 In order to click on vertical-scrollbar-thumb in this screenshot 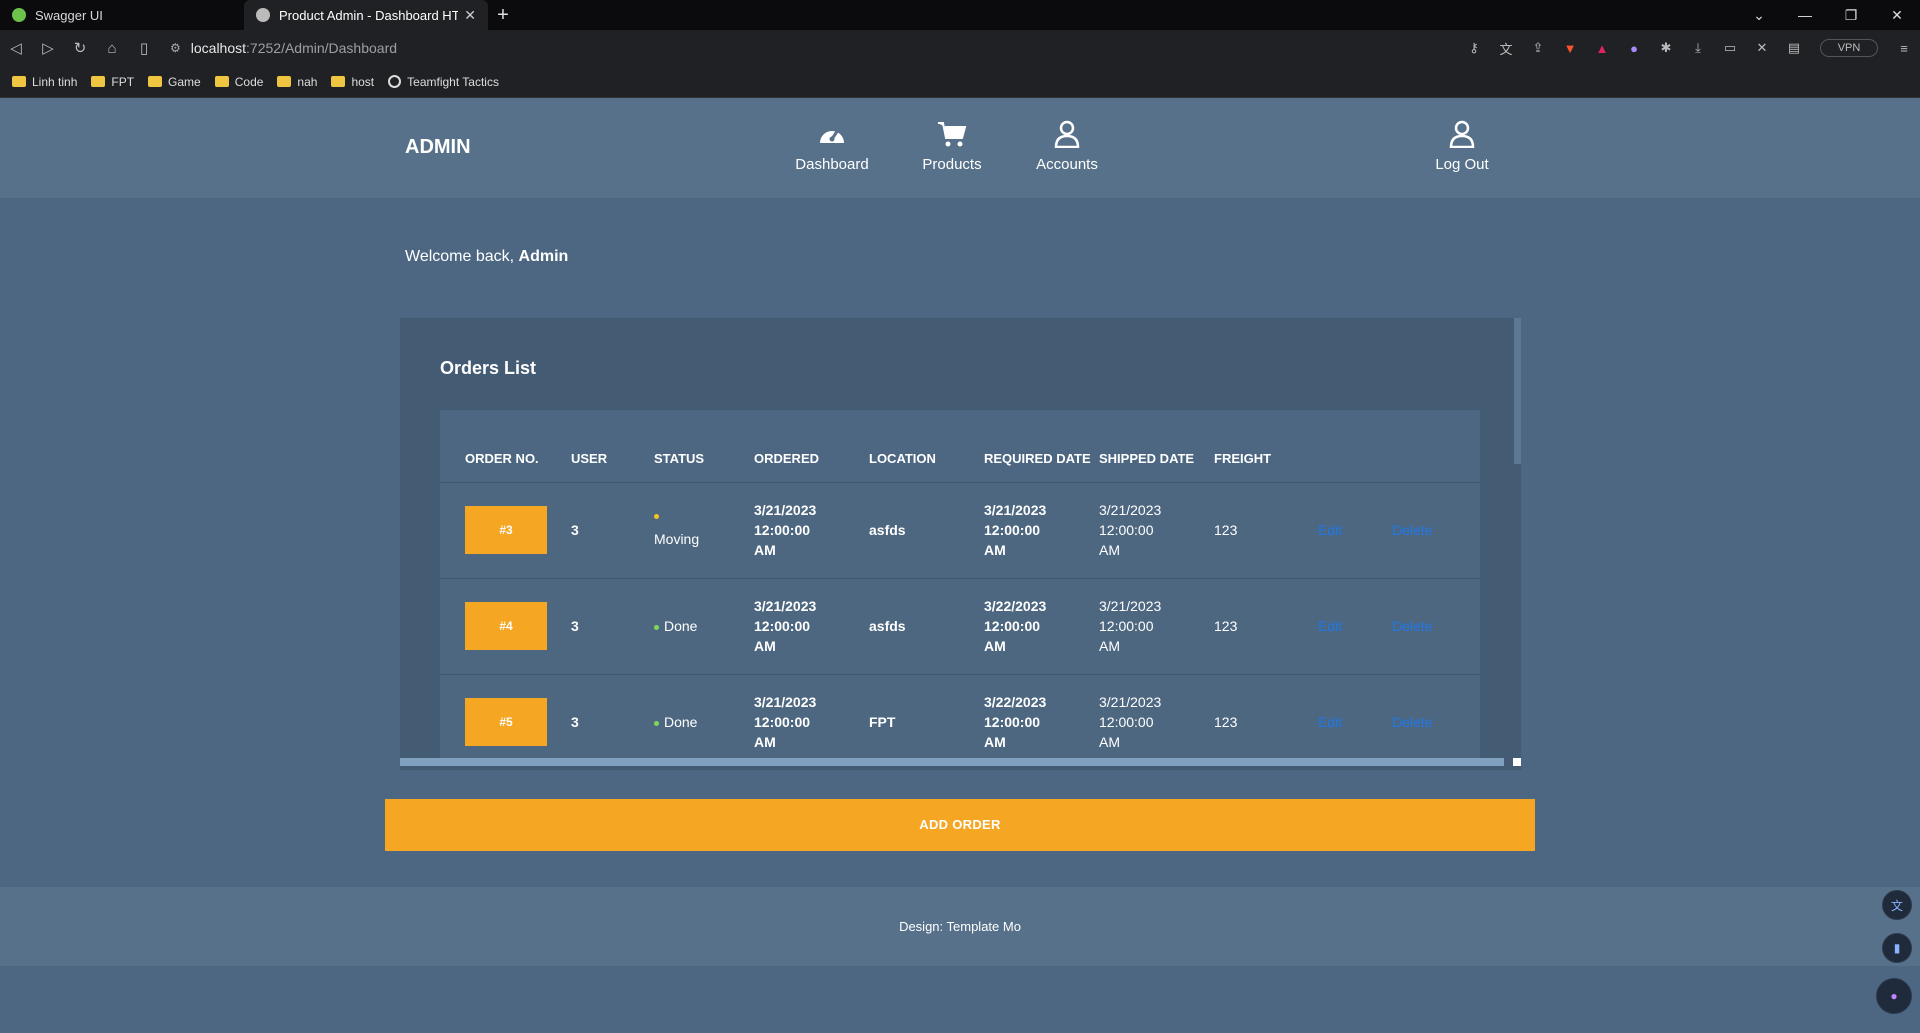, I will do `click(1517, 391)`.